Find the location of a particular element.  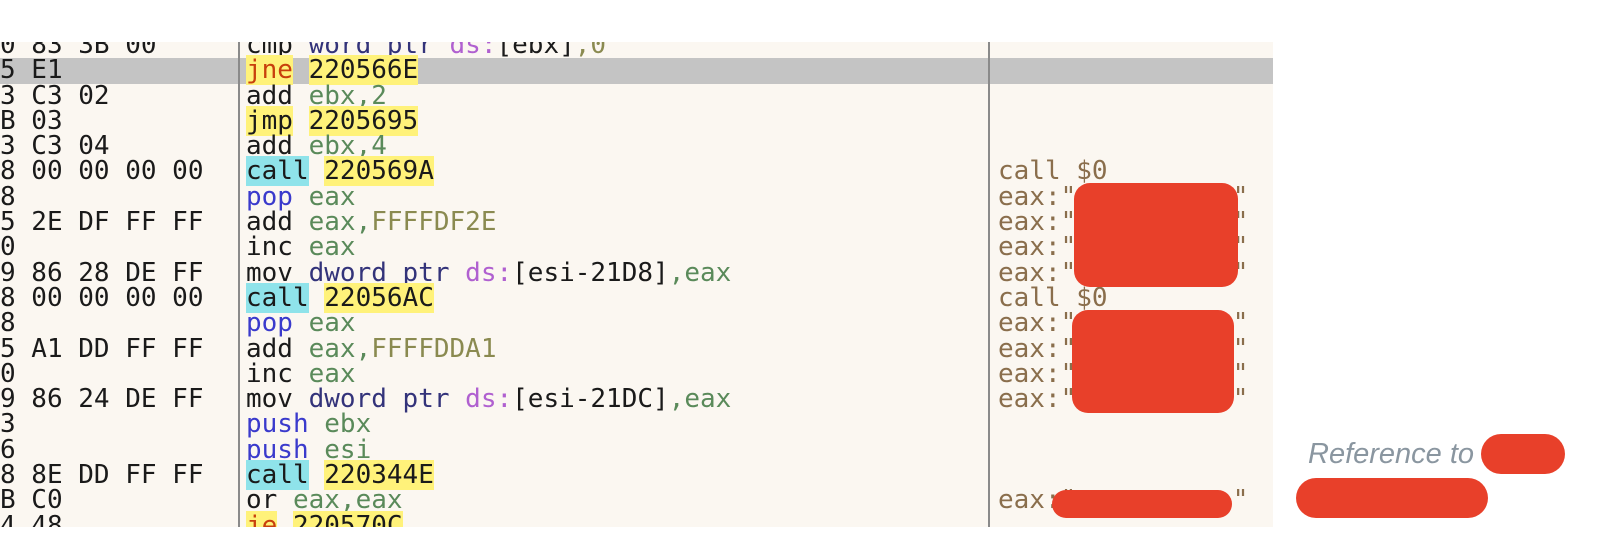

column-divider-bytes is located at coordinates (239, 284).